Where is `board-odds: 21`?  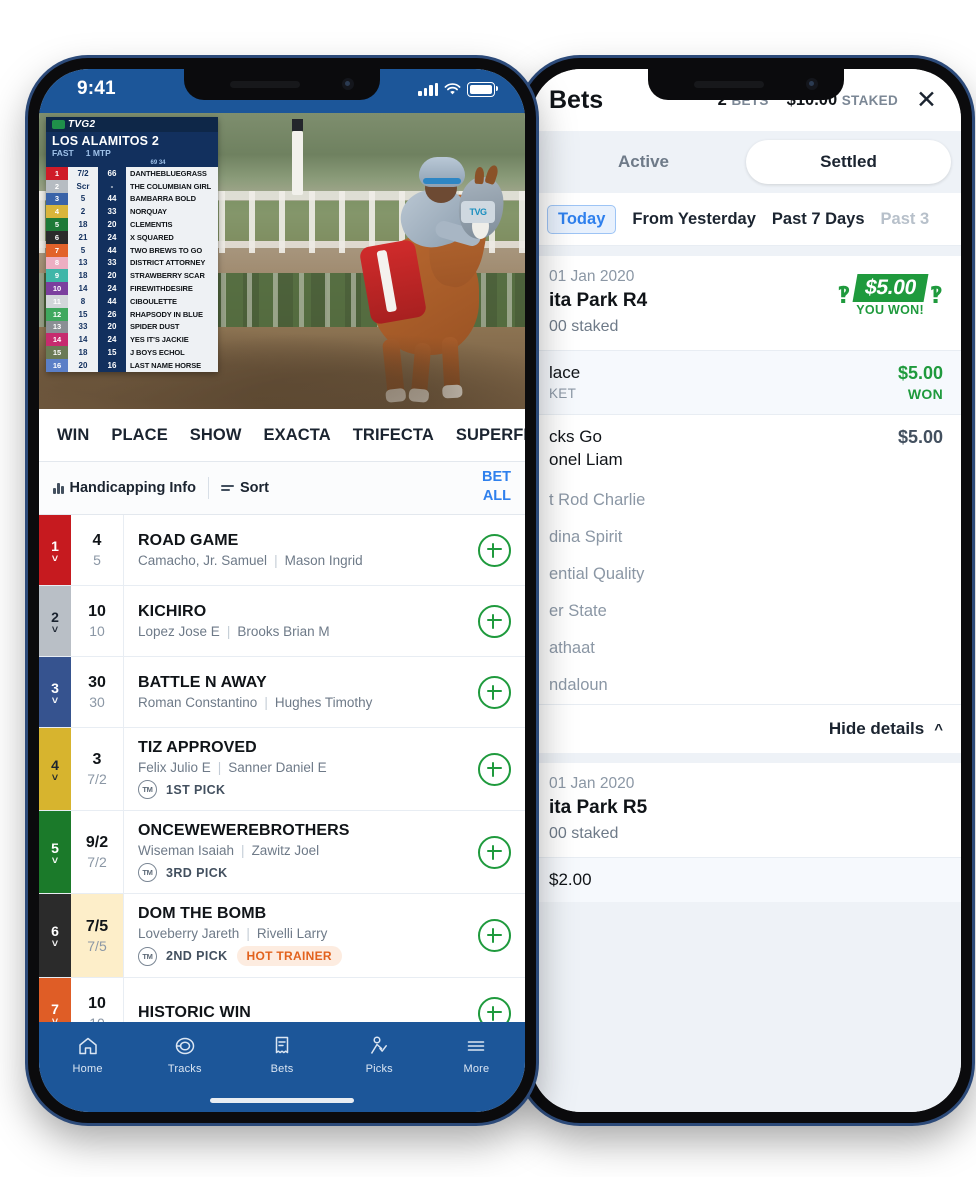 board-odds: 21 is located at coordinates (83, 237).